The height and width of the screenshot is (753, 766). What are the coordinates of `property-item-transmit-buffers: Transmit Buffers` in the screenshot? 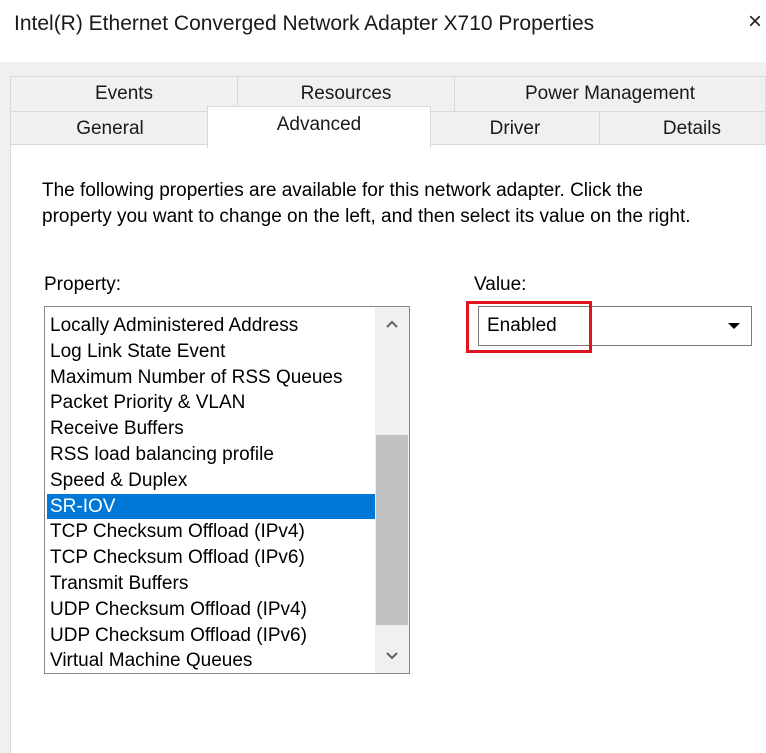 It's located at (211, 584).